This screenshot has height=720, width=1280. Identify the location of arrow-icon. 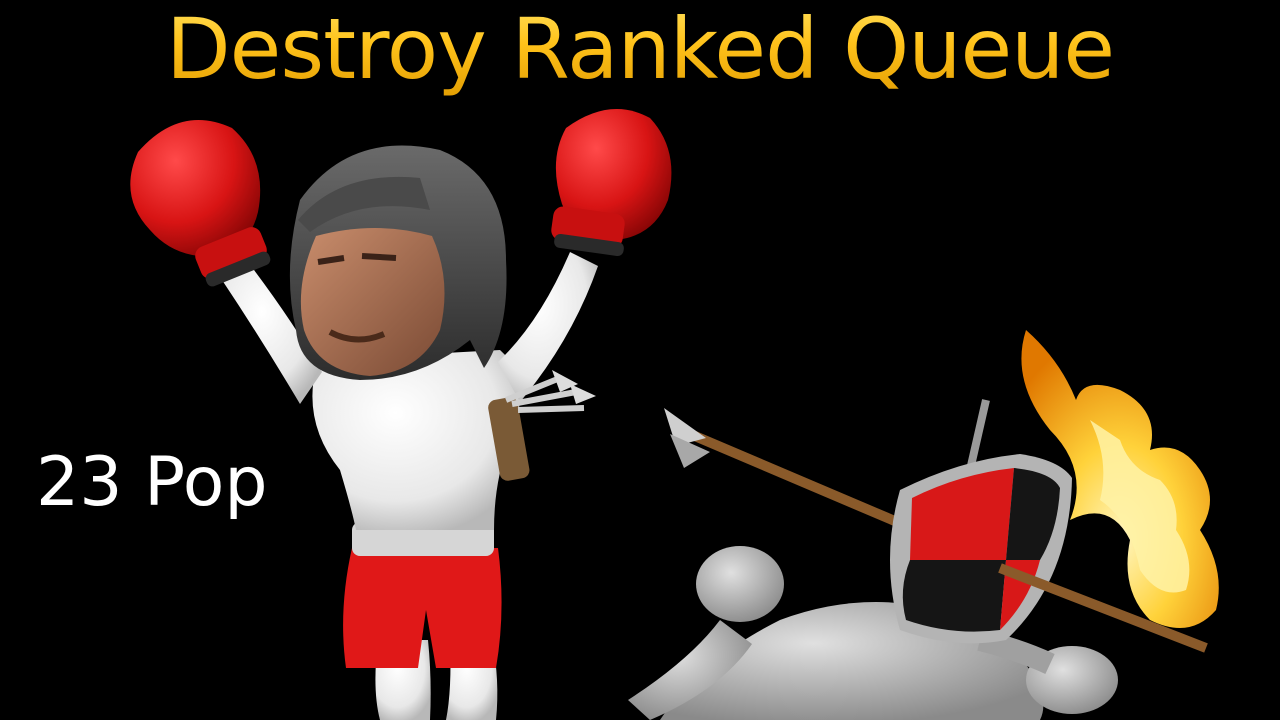
(798, 474).